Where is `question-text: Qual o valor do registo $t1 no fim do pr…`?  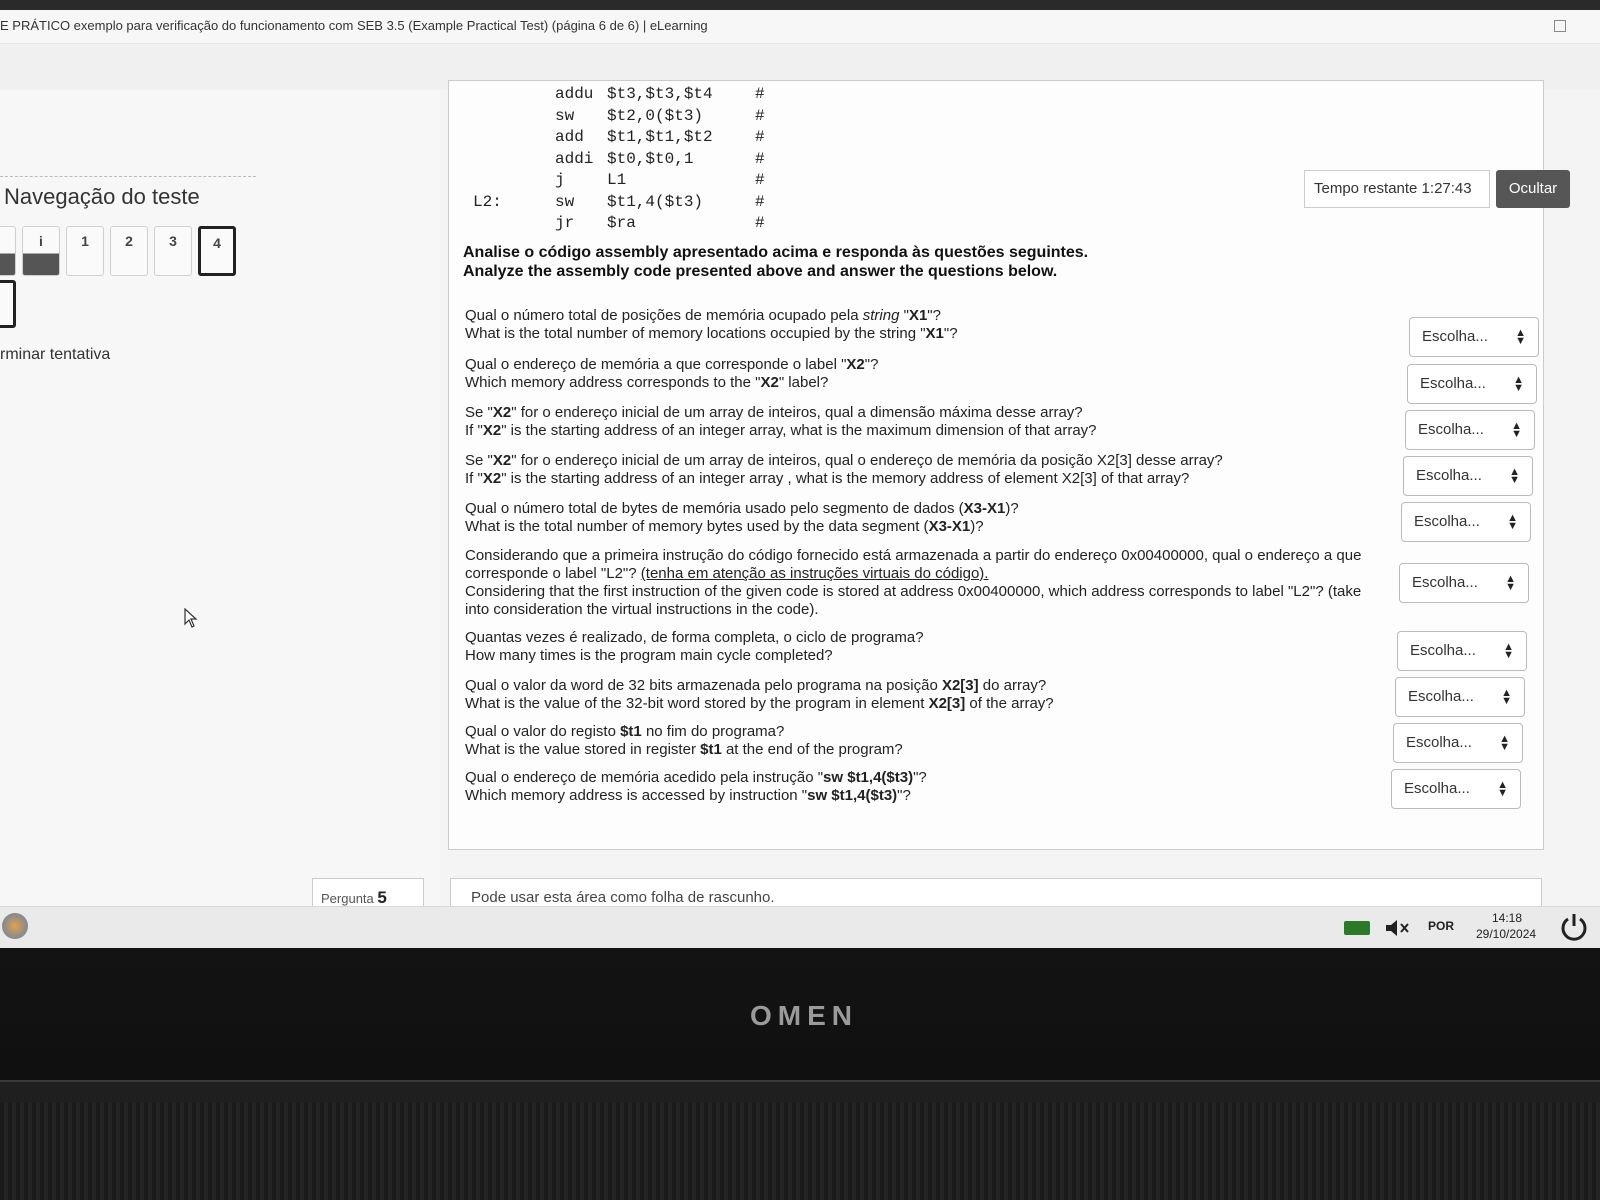
question-text: Qual o valor do registo $t1 no fim do pr… is located at coordinates (925, 741).